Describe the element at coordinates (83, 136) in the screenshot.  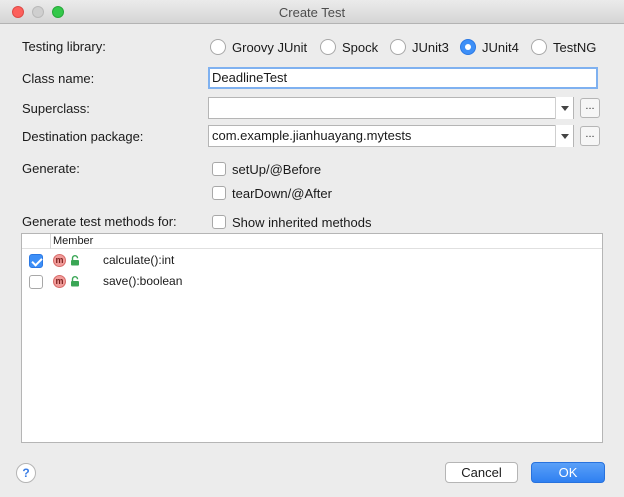
I see `destination-package-label: Destination package:` at that location.